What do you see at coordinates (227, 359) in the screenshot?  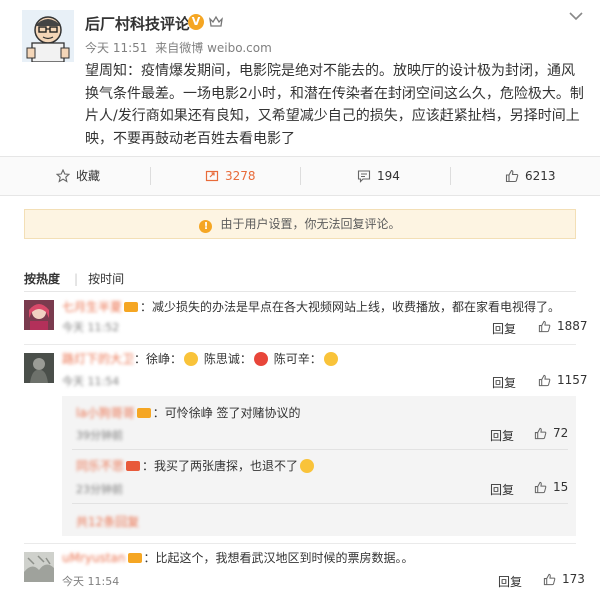 I see `comment-text: 陈思诚：` at bounding box center [227, 359].